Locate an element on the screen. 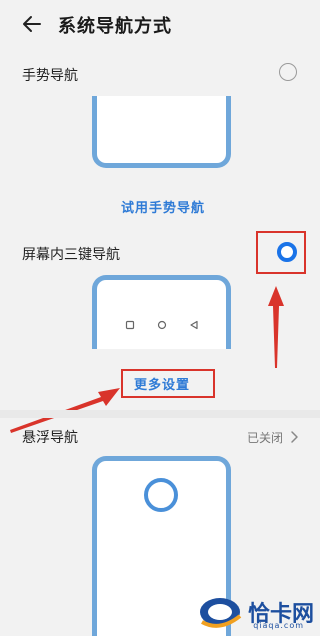  section-divider is located at coordinates (160, 414).